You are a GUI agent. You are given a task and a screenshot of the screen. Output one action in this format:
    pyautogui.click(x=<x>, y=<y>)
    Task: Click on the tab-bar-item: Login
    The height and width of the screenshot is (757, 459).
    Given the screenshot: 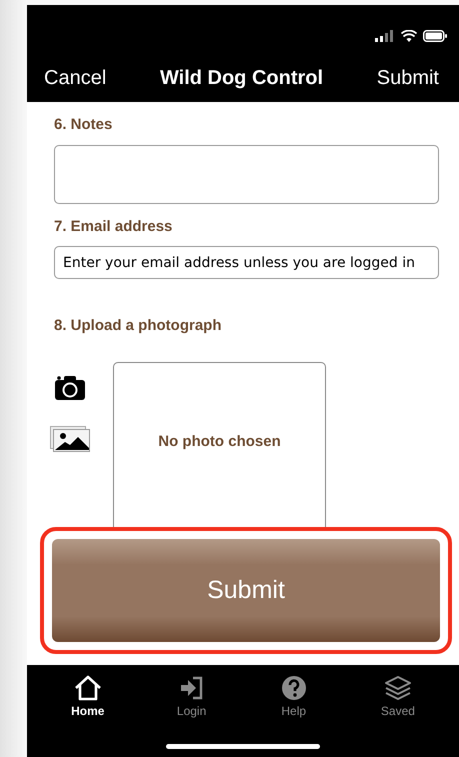 What is the action you would take?
    pyautogui.click(x=191, y=696)
    